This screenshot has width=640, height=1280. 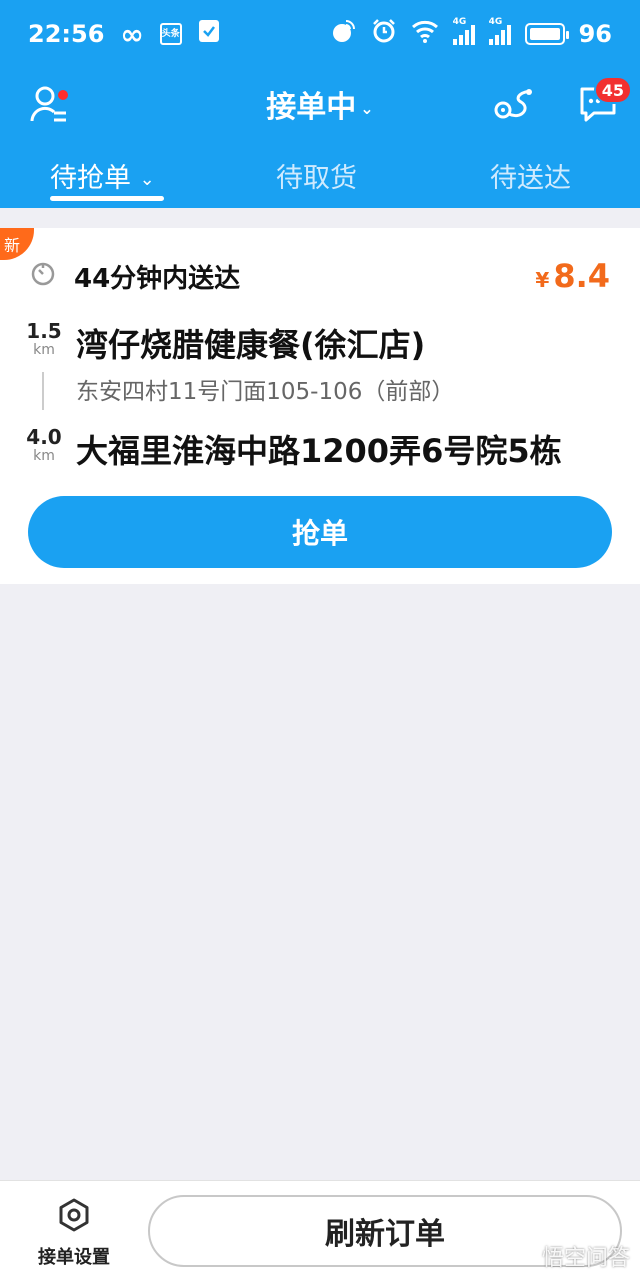 I want to click on tab-label: 待送达, so click(x=530, y=178).